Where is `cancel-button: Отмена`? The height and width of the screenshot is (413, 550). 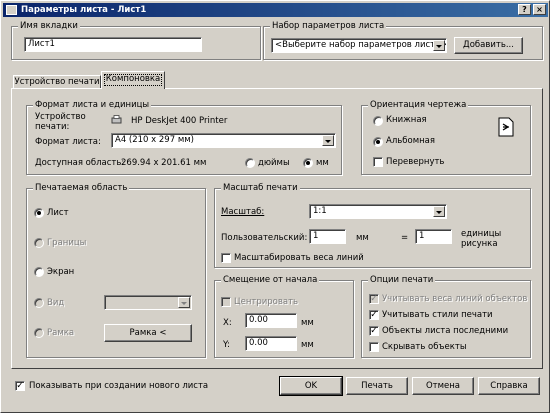 cancel-button: Отмена is located at coordinates (443, 386).